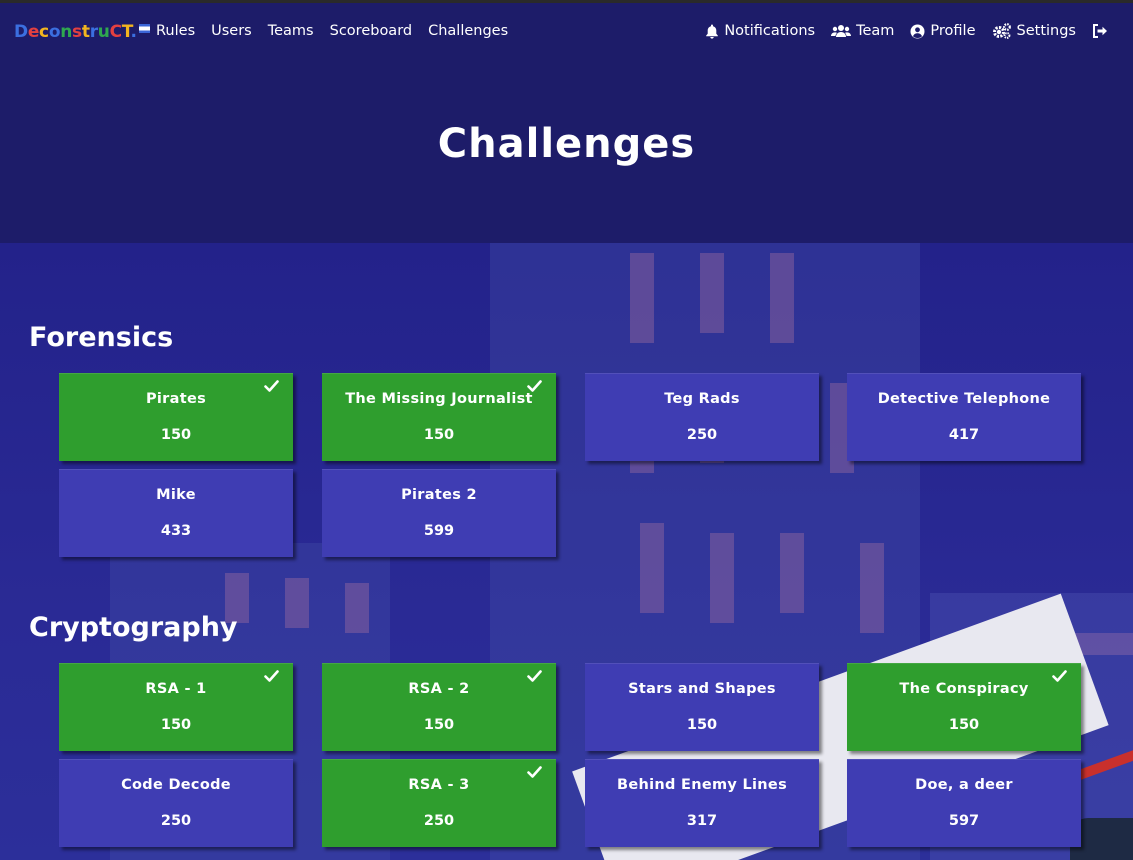  I want to click on challenge-card: Behind Enemy Lines 317, so click(702, 803).